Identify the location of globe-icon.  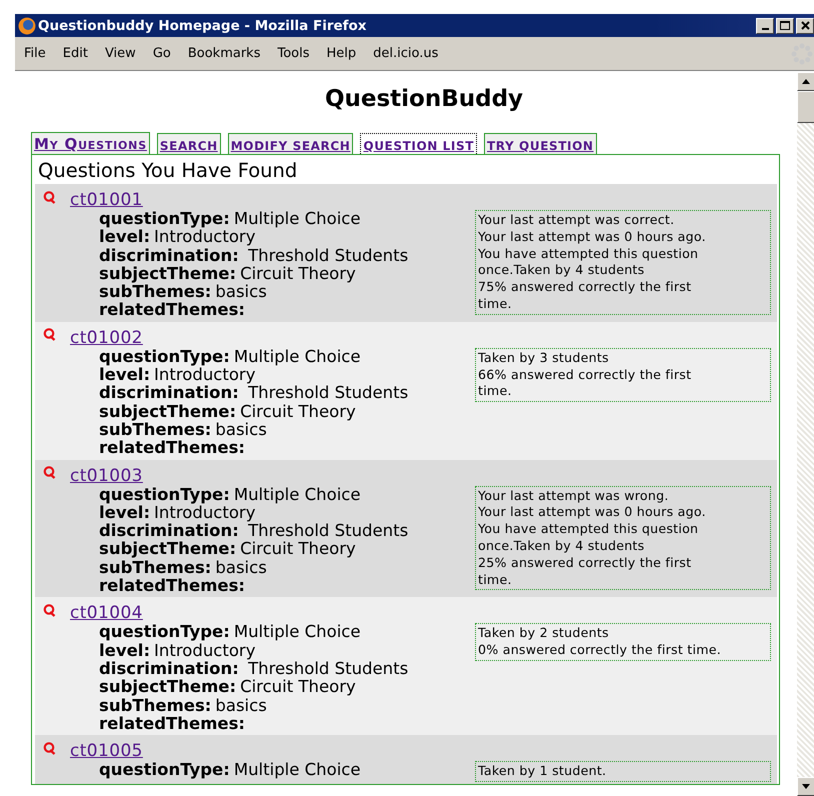
(27, 25).